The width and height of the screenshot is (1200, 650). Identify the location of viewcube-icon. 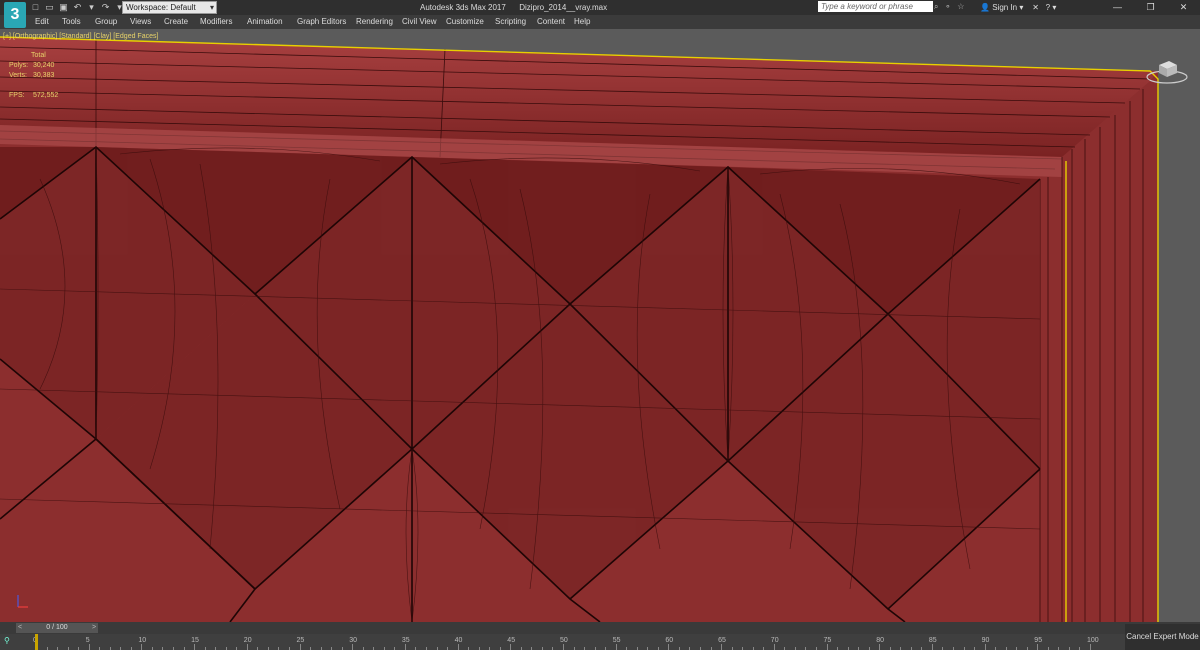
(1167, 71).